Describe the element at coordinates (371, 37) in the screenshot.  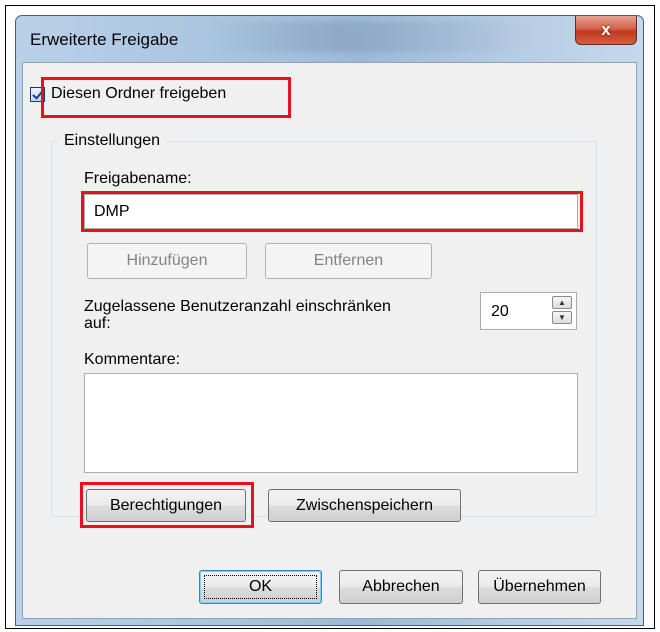
I see `title-glare` at that location.